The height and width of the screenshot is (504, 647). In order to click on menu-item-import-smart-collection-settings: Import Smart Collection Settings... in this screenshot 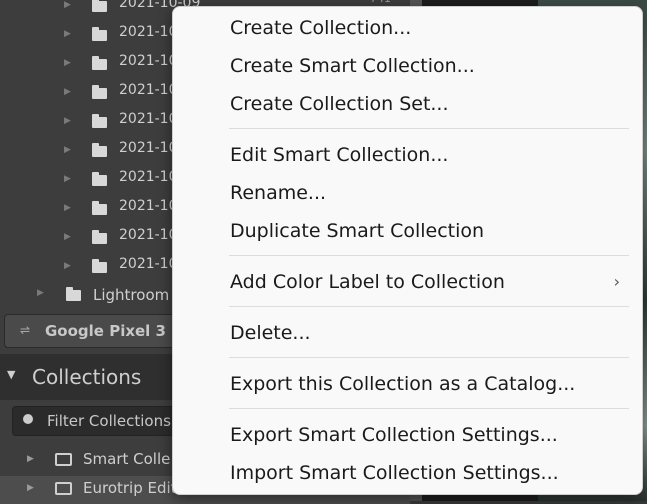, I will do `click(407, 474)`.